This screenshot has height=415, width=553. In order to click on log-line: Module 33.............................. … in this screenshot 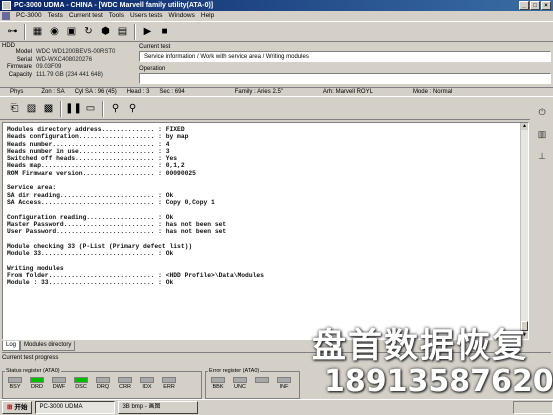, I will do `click(90, 254)`.